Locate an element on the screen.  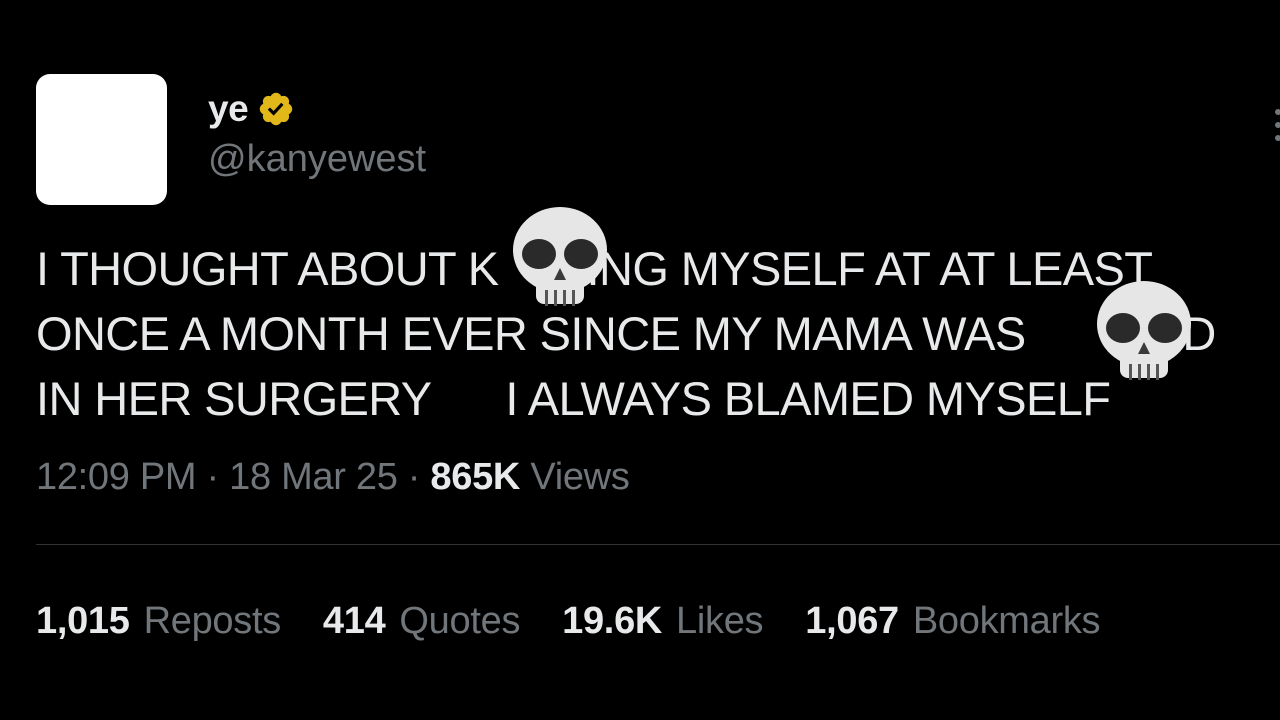
quotes-label: Quotes is located at coordinates (460, 621).